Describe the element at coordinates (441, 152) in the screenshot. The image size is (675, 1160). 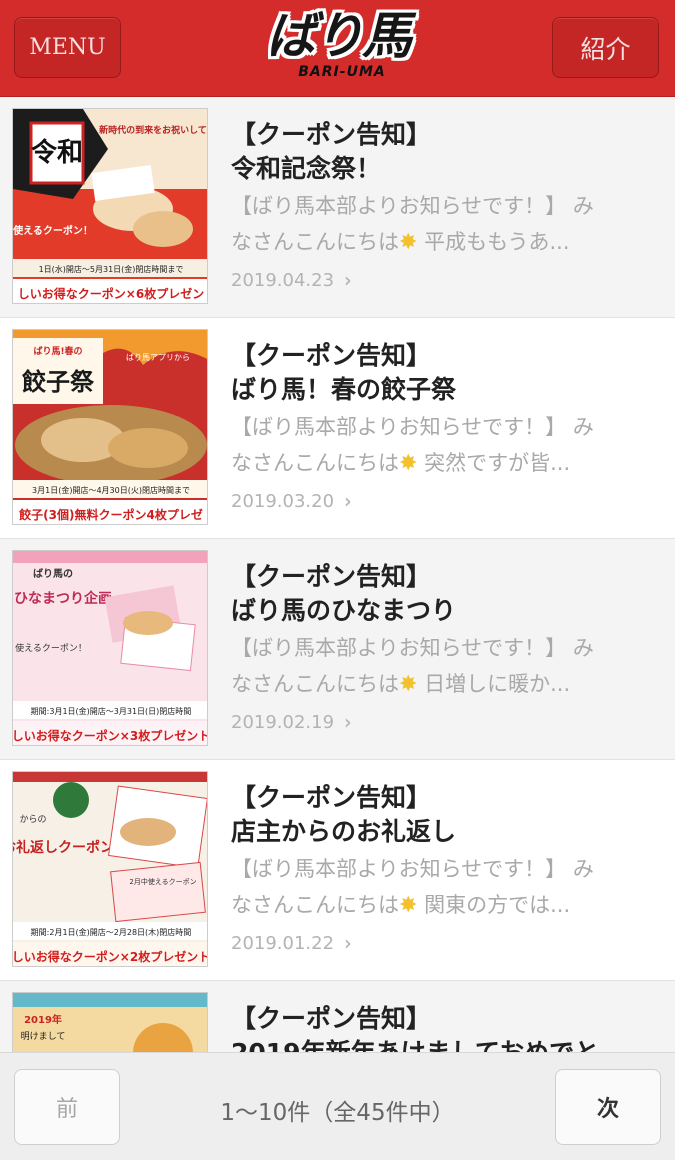
I see `article-title: 【クーポン告知】 令和記念祭！` at that location.